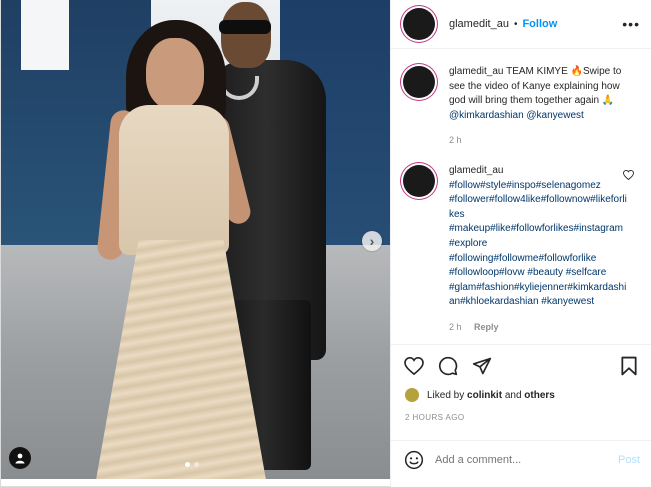 This screenshot has width=651, height=487. Describe the element at coordinates (192, 464) in the screenshot. I see `carousel-dots` at that location.